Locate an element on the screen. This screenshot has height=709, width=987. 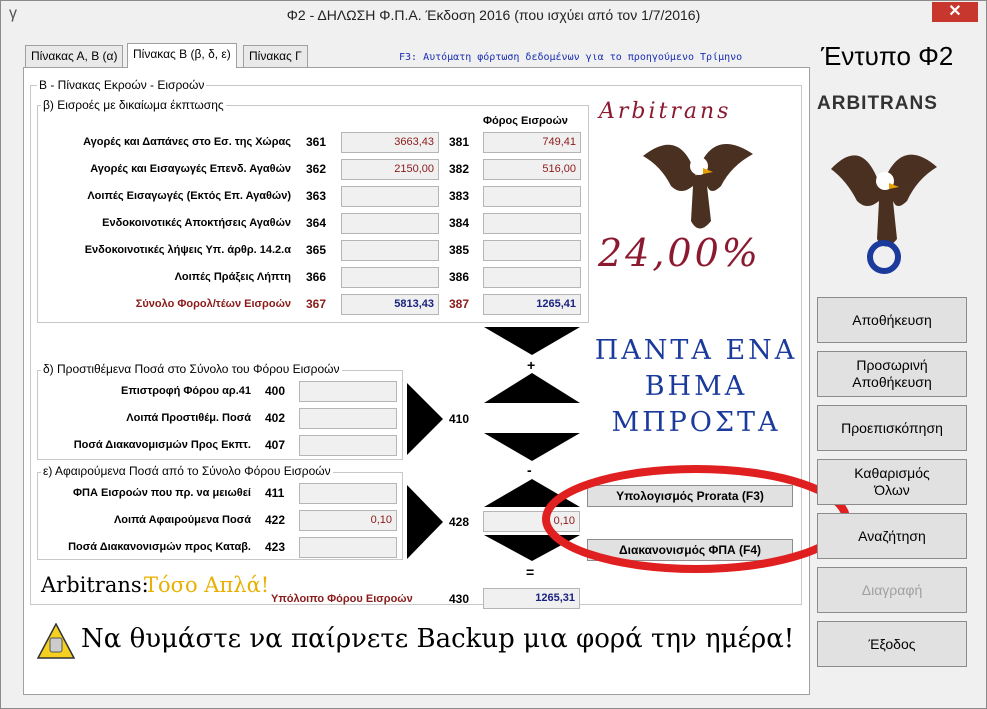
total-amount-field: 5813,43 is located at coordinates (390, 304).